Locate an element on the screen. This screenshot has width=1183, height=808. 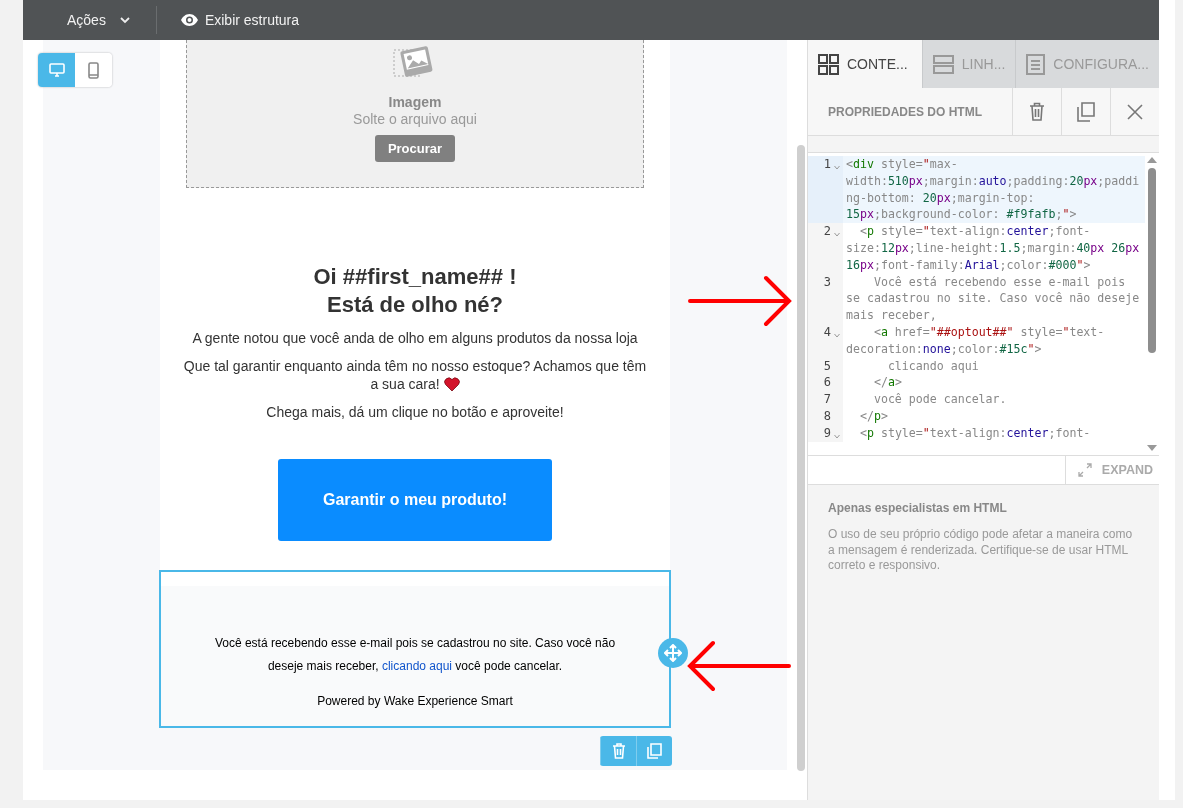
line-number: 2 is located at coordinates (827, 231).